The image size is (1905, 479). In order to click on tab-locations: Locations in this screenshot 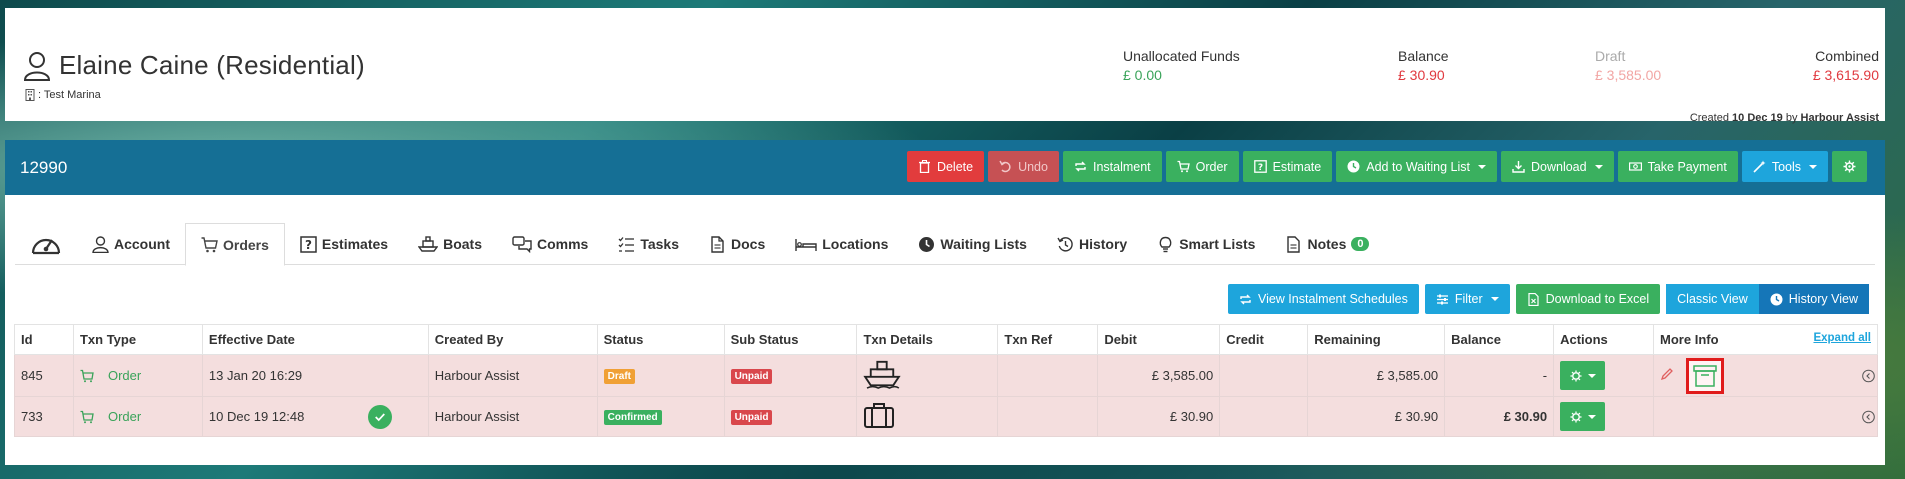, I will do `click(841, 244)`.